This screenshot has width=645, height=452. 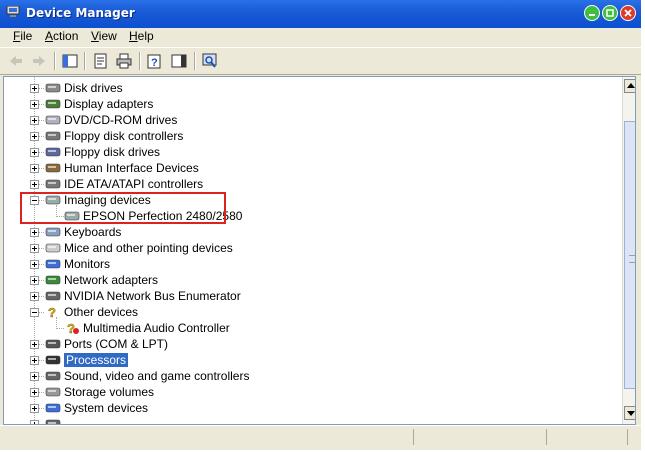 I want to click on resize-grip, so click(x=633, y=437).